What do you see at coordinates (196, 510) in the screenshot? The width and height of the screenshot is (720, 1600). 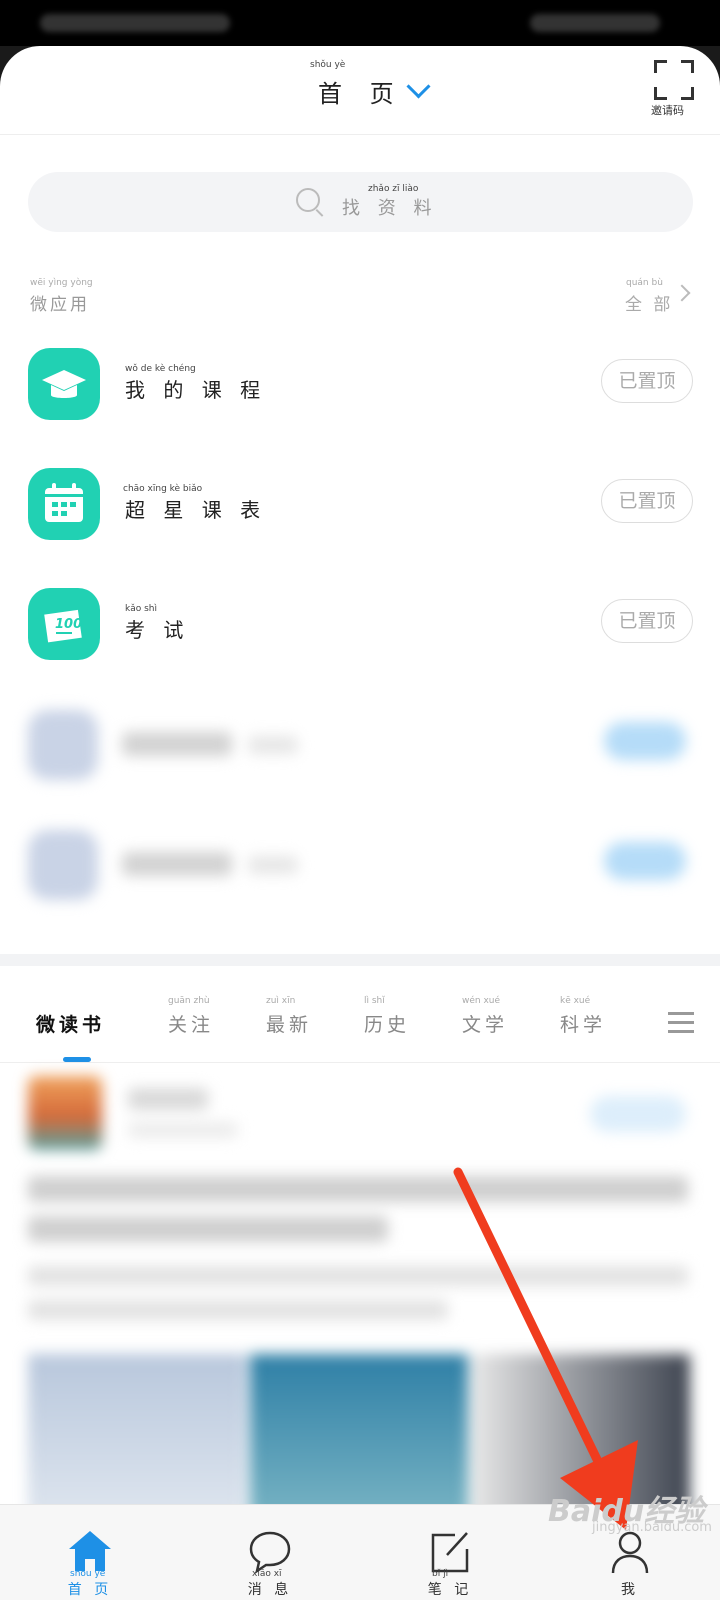 I see `app-name: 超 星 课 表` at bounding box center [196, 510].